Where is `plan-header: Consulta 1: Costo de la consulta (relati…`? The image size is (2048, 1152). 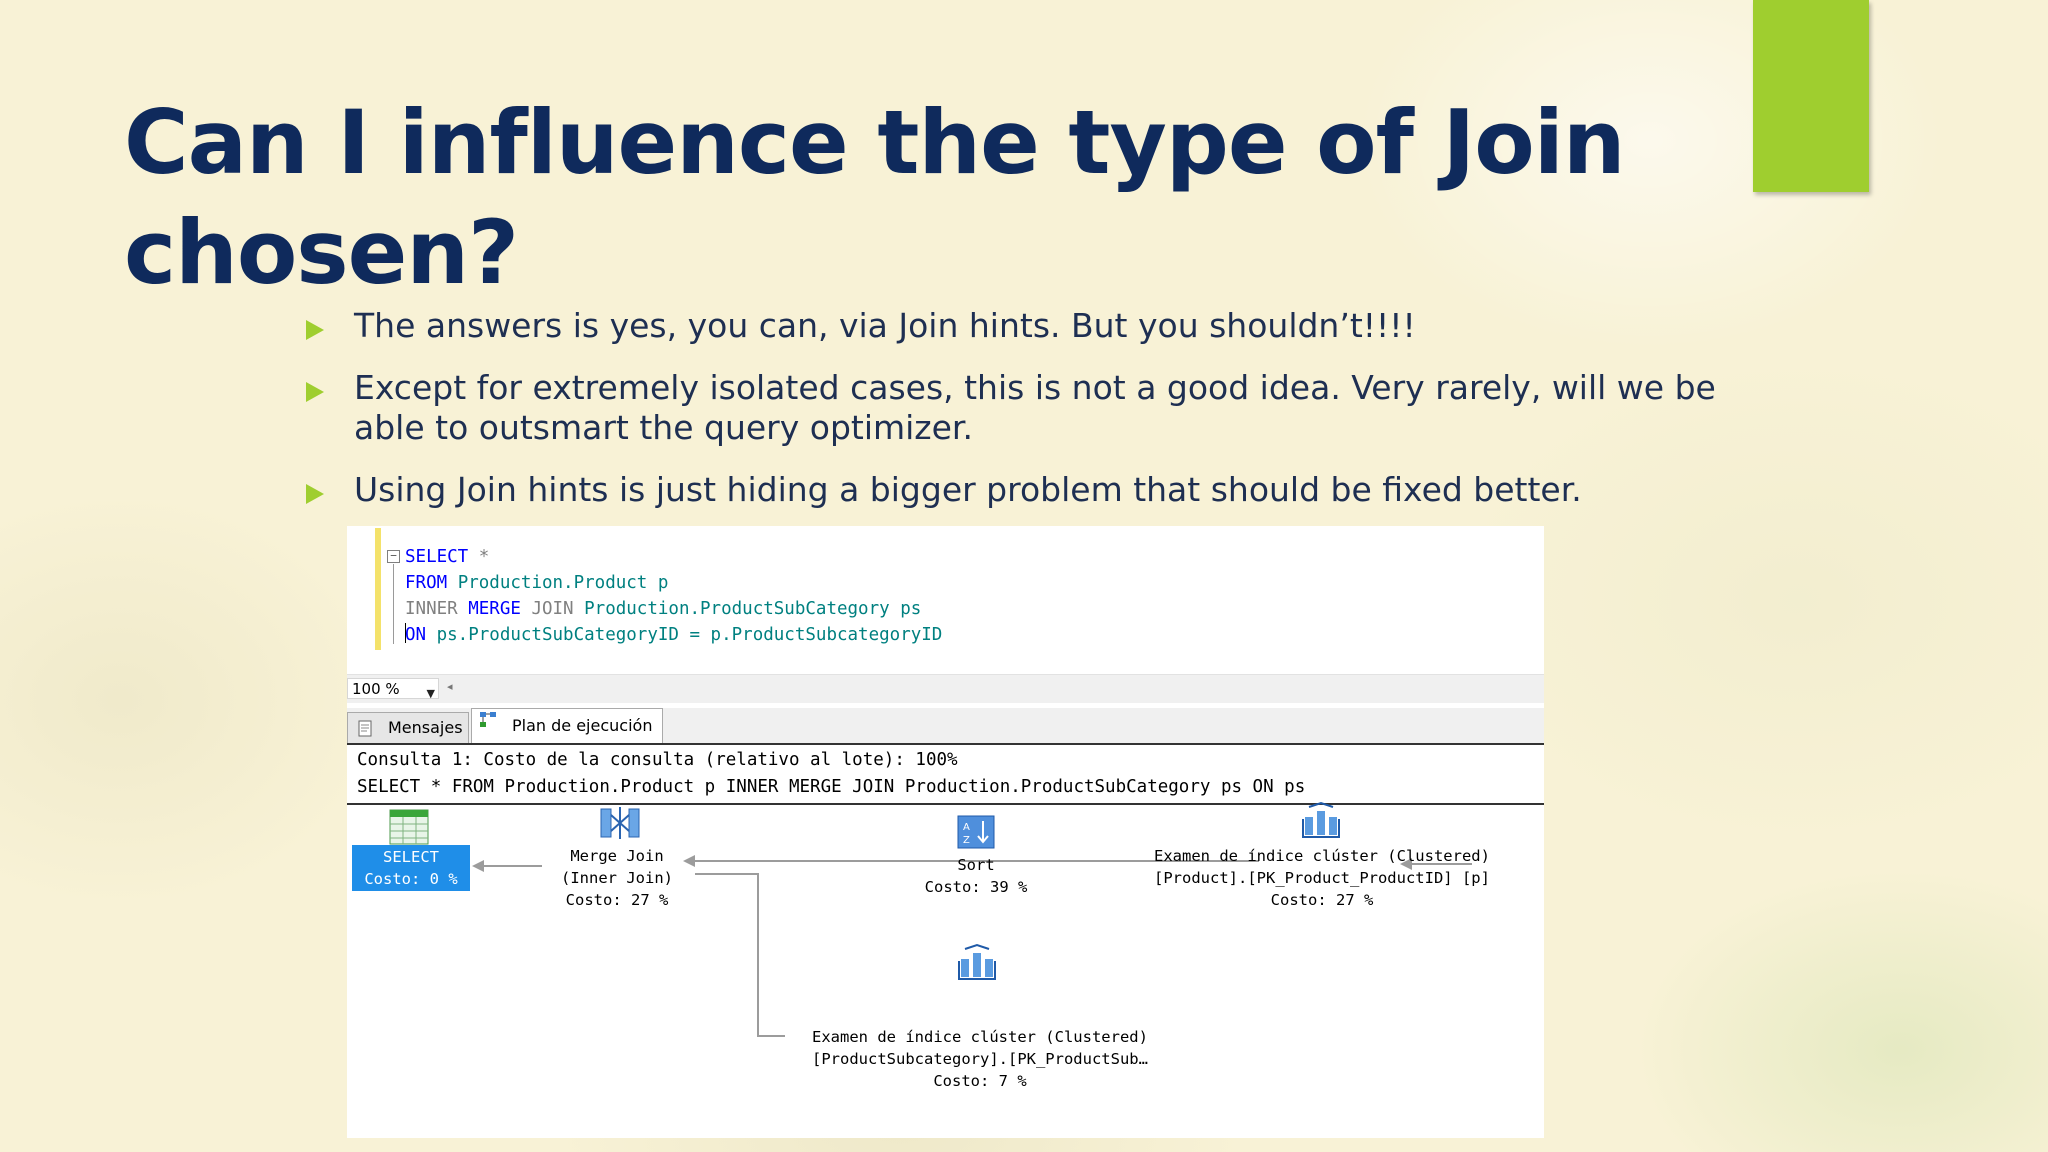 plan-header: Consulta 1: Costo de la consulta (relati… is located at coordinates (945, 775).